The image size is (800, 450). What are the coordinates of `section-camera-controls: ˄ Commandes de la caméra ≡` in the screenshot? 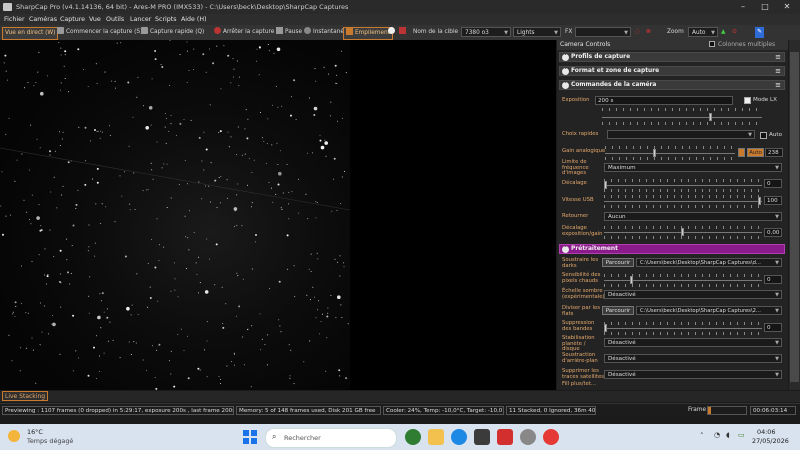 It's located at (672, 85).